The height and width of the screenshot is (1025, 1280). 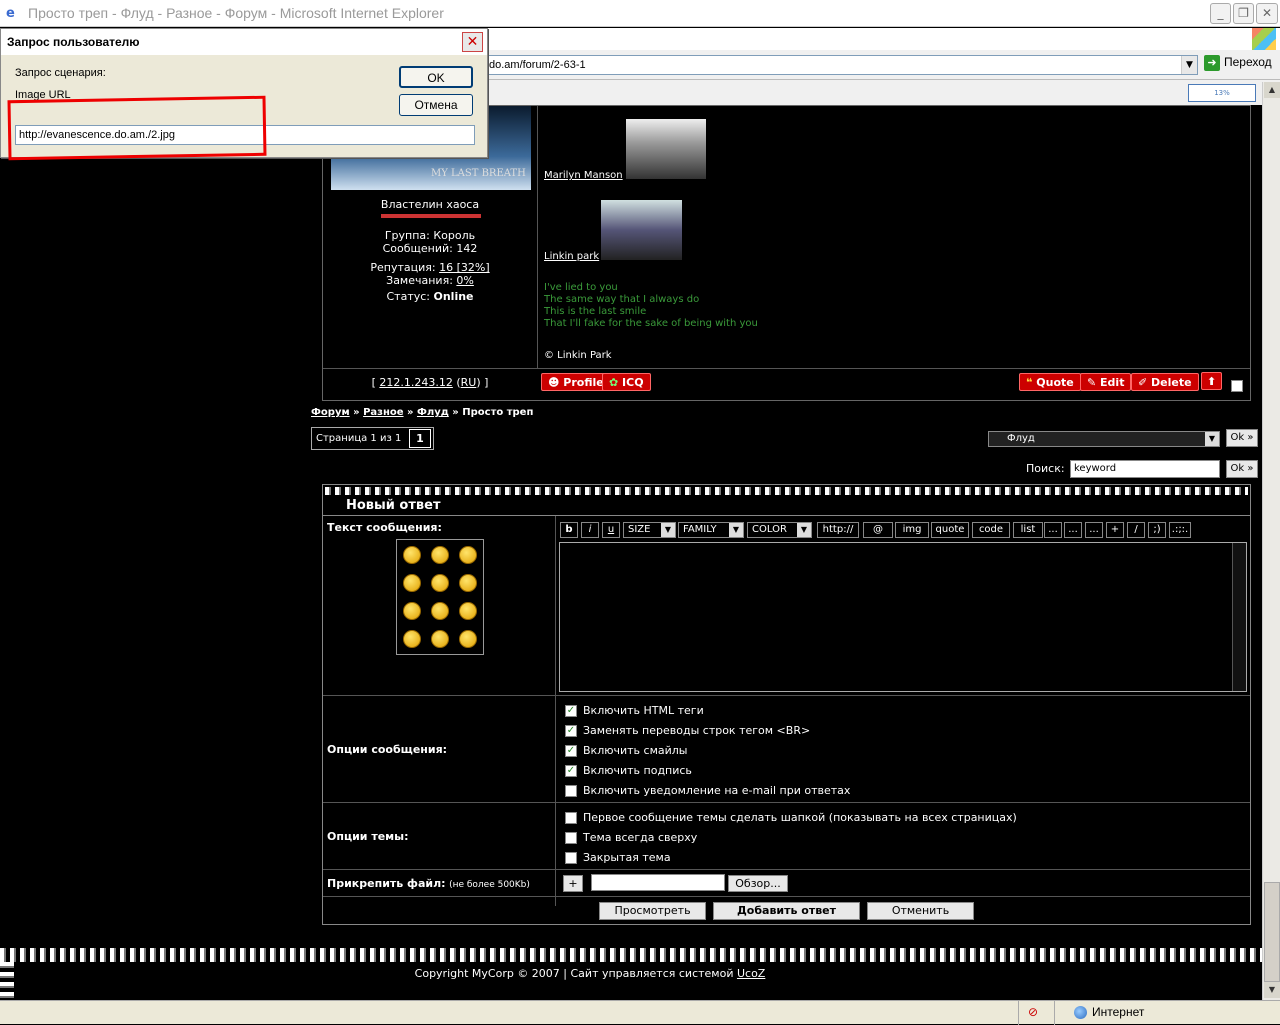 I want to click on angry-smile-icon, so click(x=412, y=555).